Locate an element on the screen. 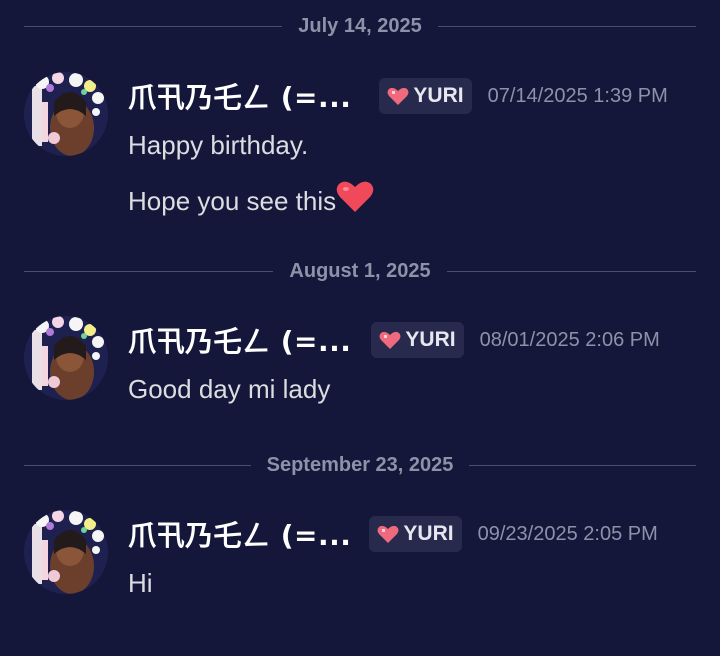 The image size is (720, 656). divider-date: July 14, 2025 is located at coordinates (360, 25).